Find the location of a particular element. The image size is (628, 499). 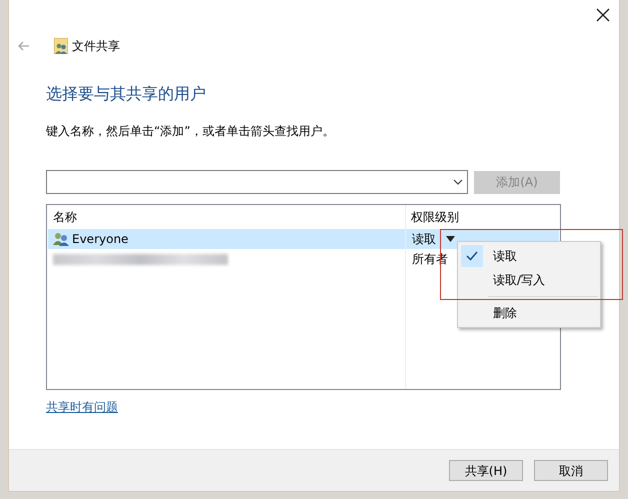

instruction-text: 键入名称，然后单击“添加”，或者单击箭头查找用户。 is located at coordinates (191, 131).